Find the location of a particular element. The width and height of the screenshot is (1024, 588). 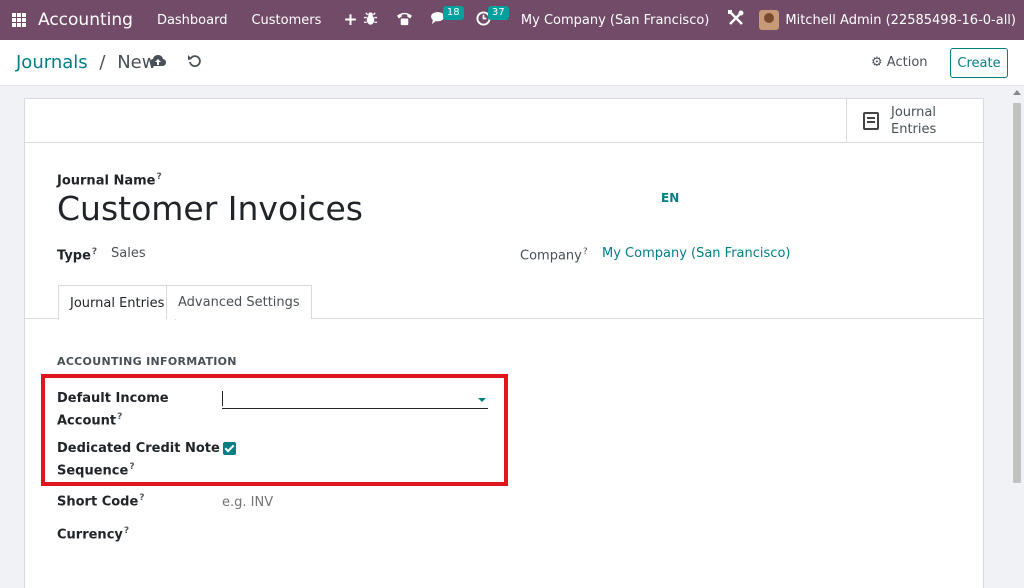

smart-button-label: Journal Entries is located at coordinates (913, 121).